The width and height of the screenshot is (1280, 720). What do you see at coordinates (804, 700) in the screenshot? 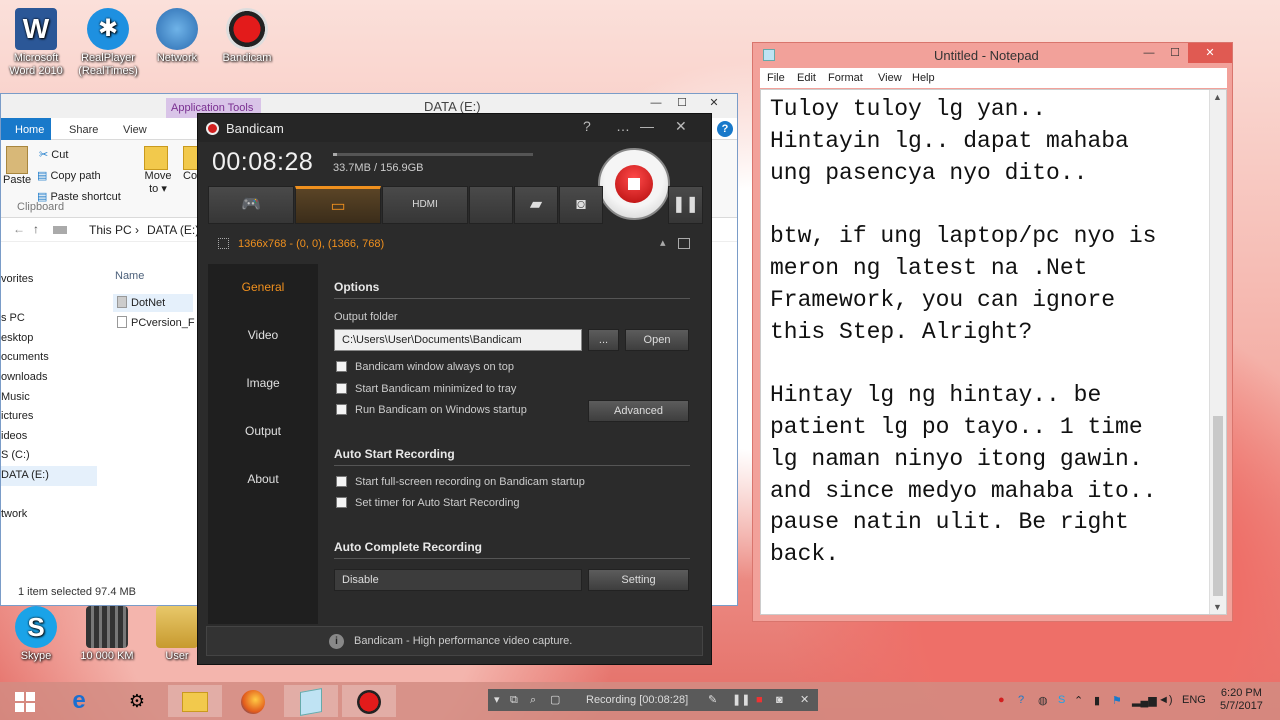
I see `close-icon: ✕` at bounding box center [804, 700].